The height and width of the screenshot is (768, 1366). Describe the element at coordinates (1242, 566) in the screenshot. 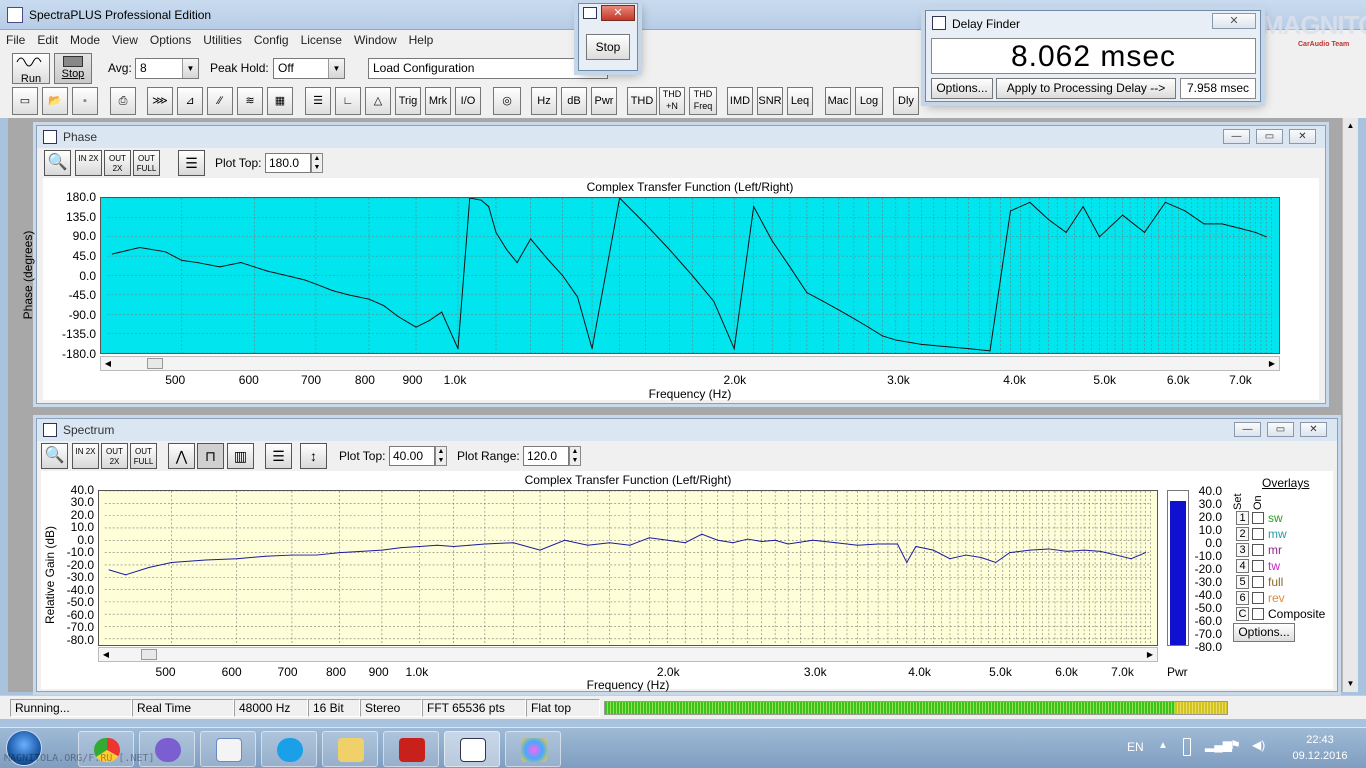

I see `overlay-set-button: 4` at that location.